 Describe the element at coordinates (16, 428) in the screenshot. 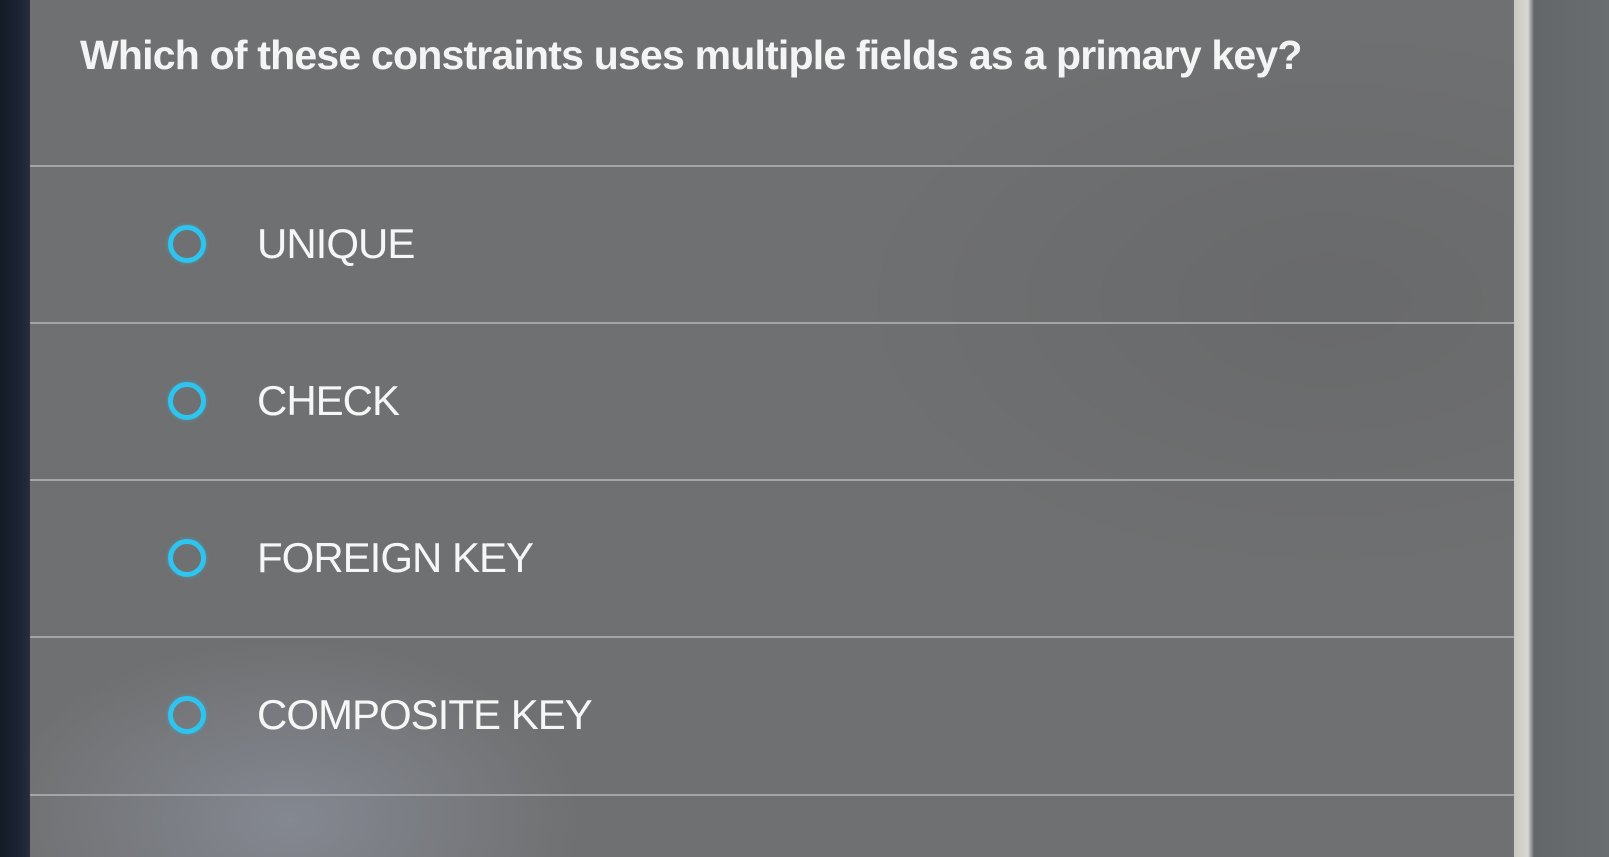

I see `screen-left-edge` at that location.